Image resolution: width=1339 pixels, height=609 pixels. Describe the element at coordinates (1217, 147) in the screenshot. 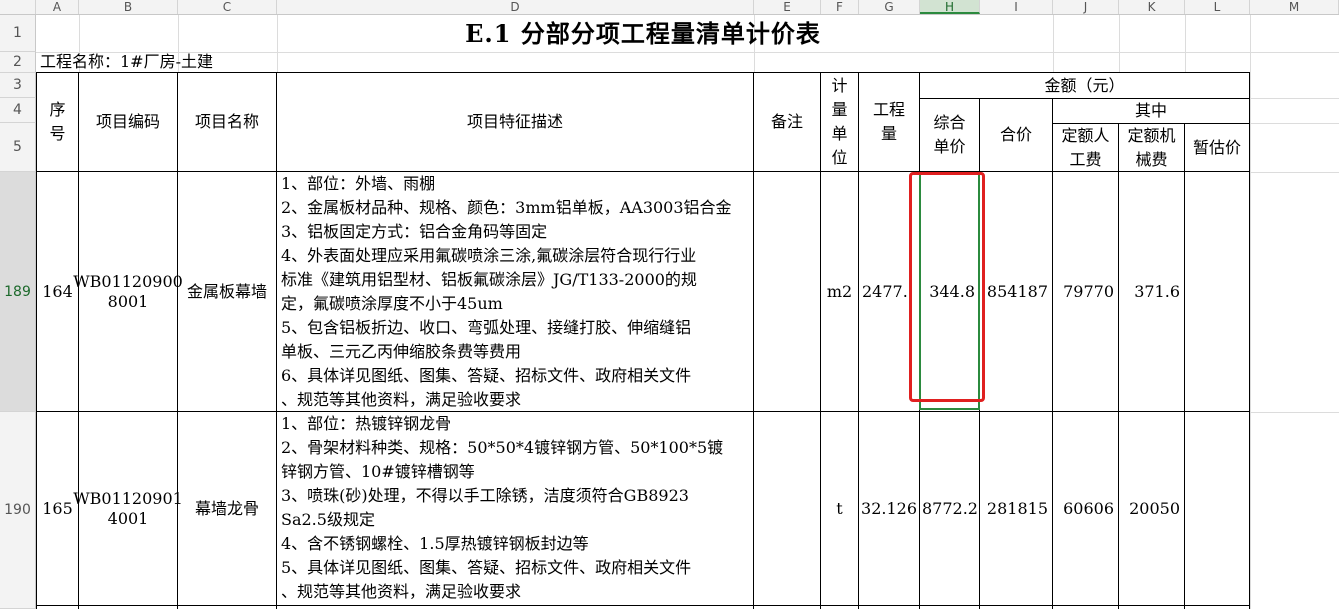

I see `header-provisional: 暂估价` at that location.